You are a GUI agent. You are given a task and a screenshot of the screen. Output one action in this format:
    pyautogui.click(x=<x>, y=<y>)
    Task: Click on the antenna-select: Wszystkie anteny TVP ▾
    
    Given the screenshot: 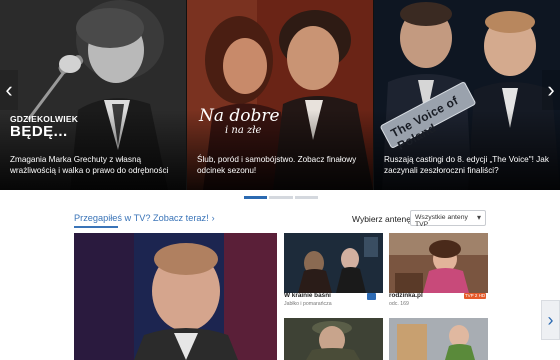 What is the action you would take?
    pyautogui.click(x=448, y=219)
    